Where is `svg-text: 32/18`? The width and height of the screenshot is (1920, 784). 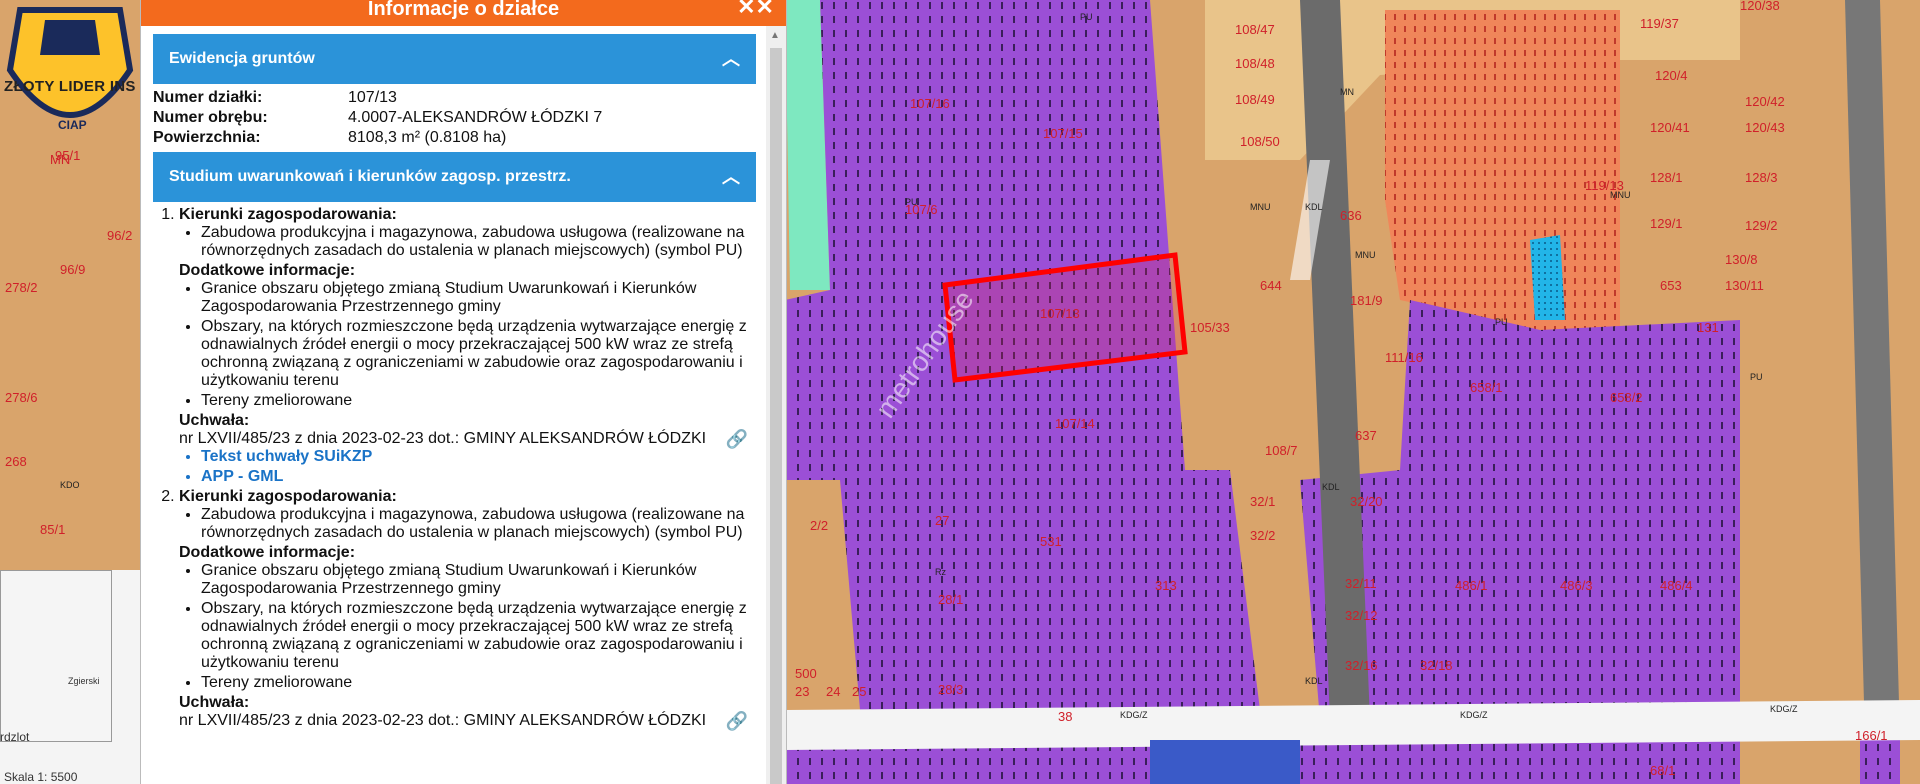
svg-text: 32/18 is located at coordinates (1436, 665).